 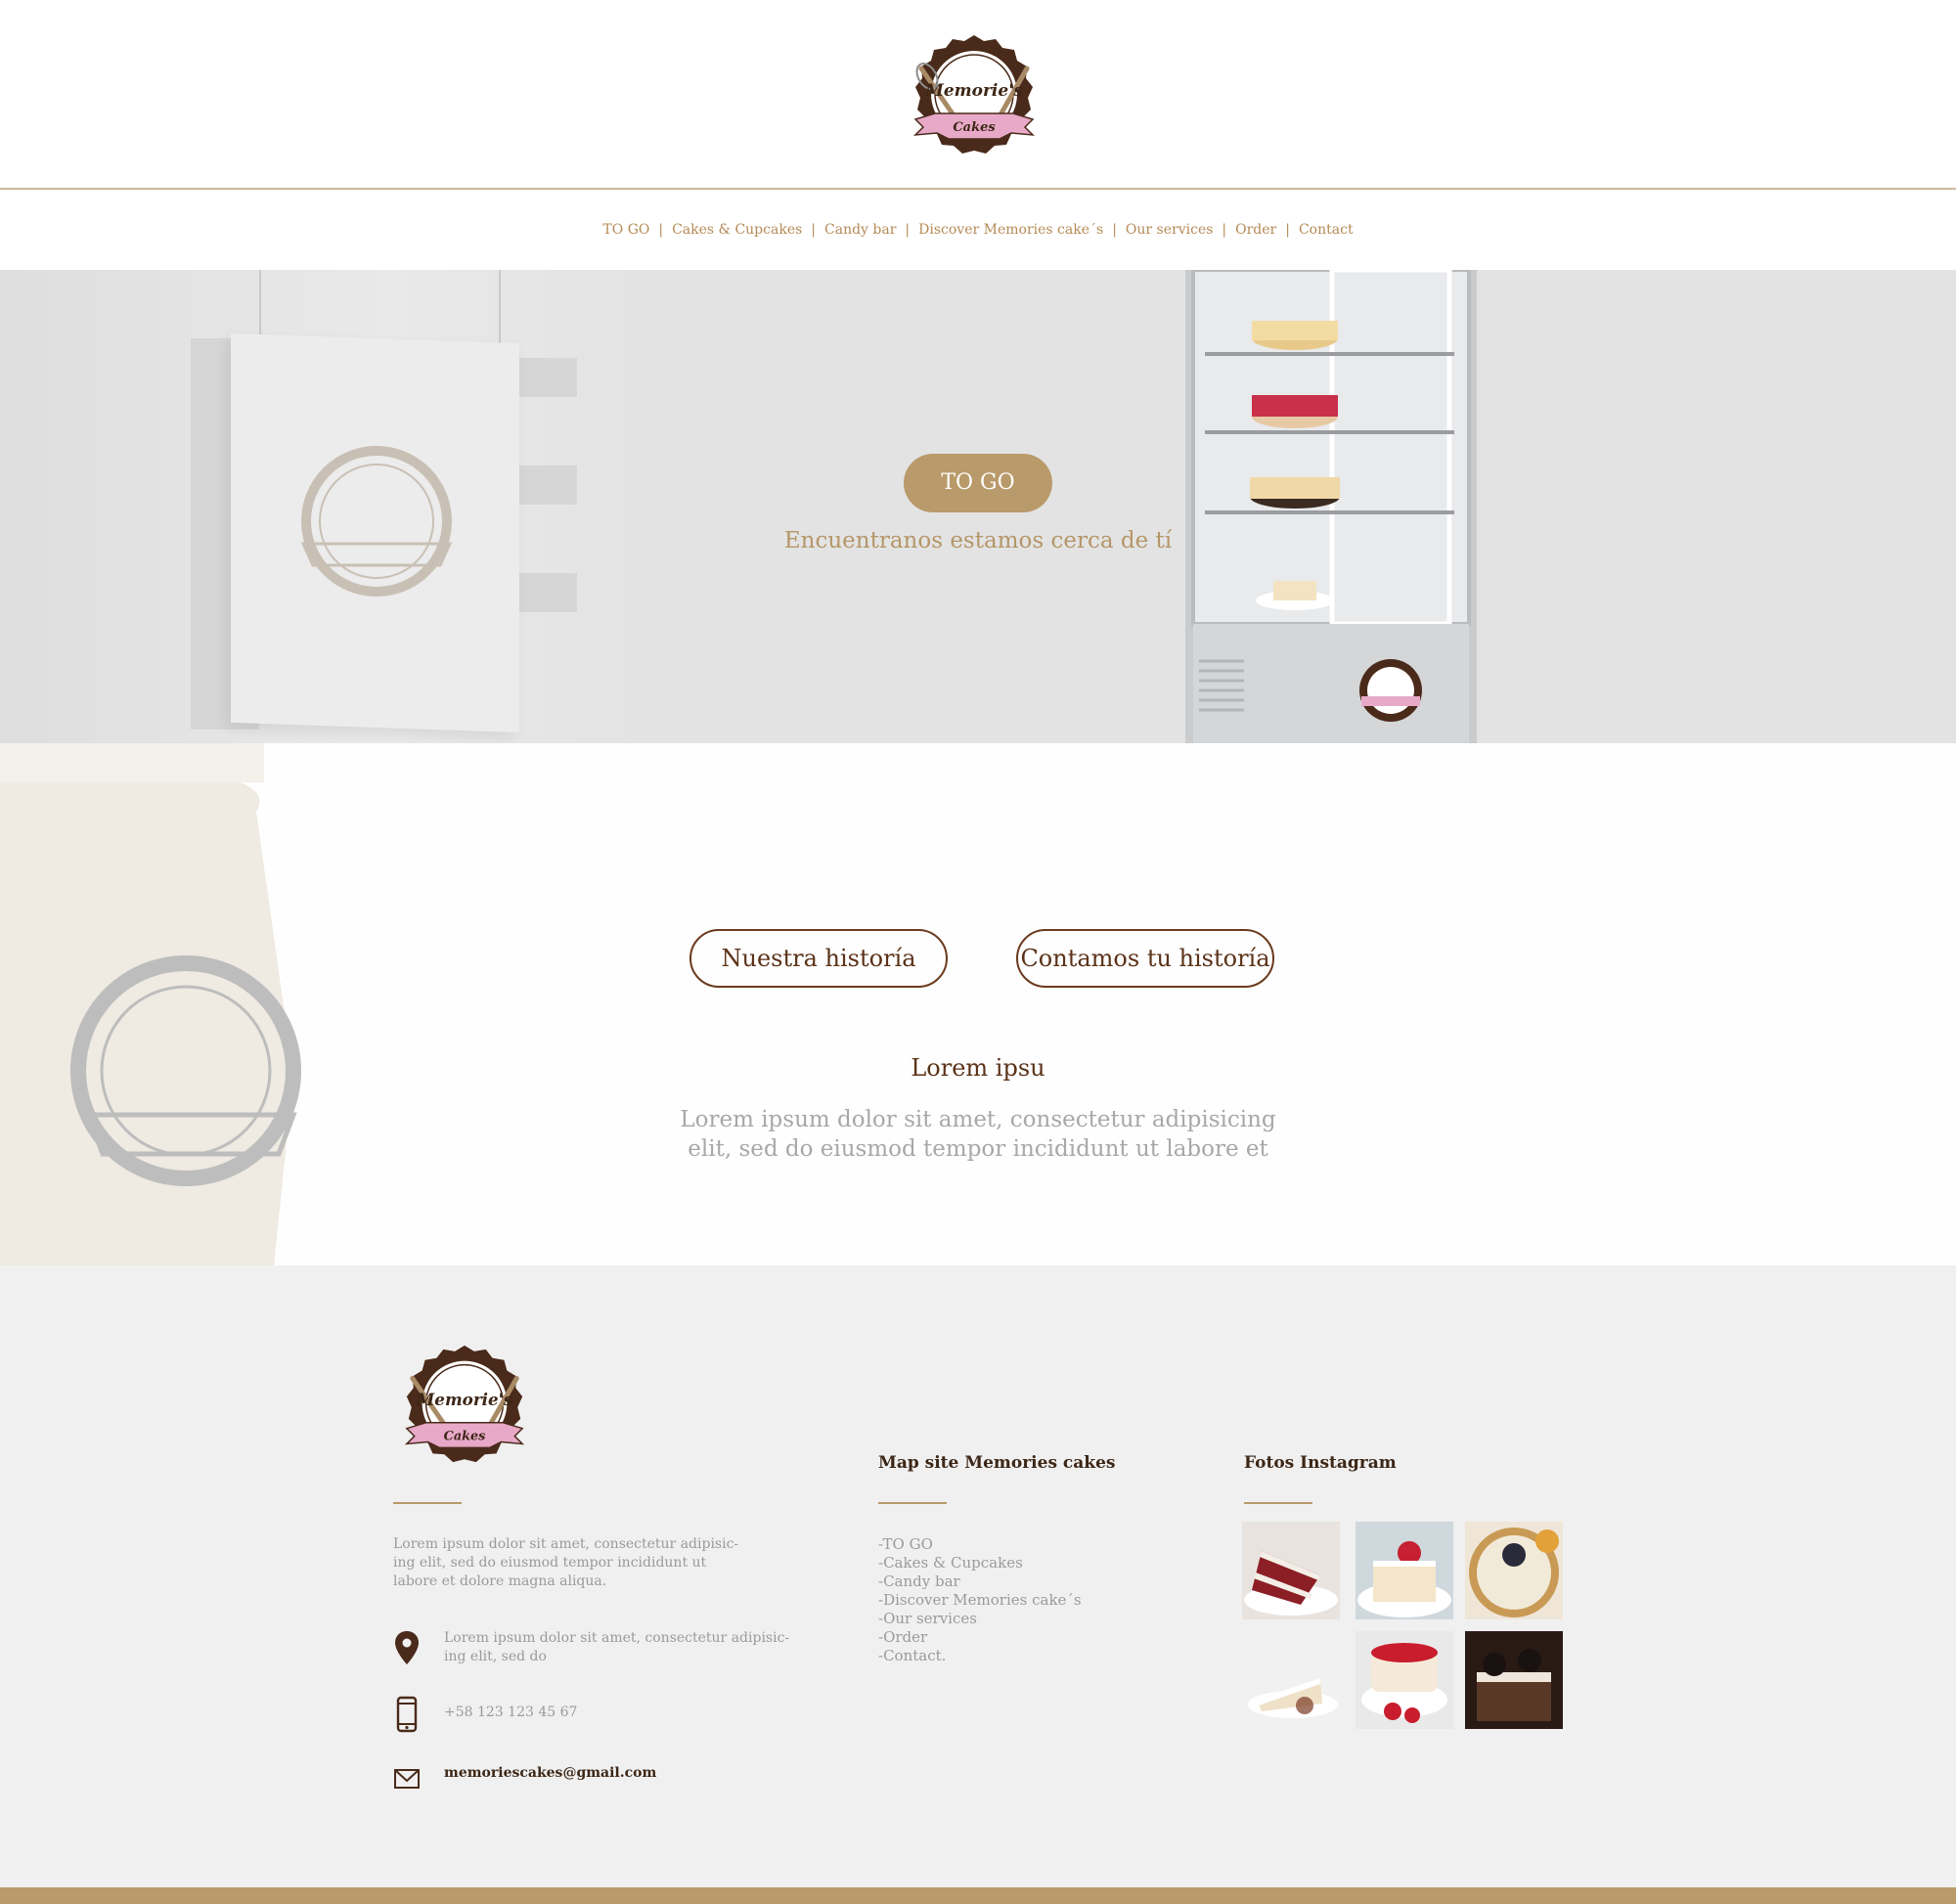 What do you see at coordinates (980, 1637) in the screenshot?
I see `map-link-order: -Order` at bounding box center [980, 1637].